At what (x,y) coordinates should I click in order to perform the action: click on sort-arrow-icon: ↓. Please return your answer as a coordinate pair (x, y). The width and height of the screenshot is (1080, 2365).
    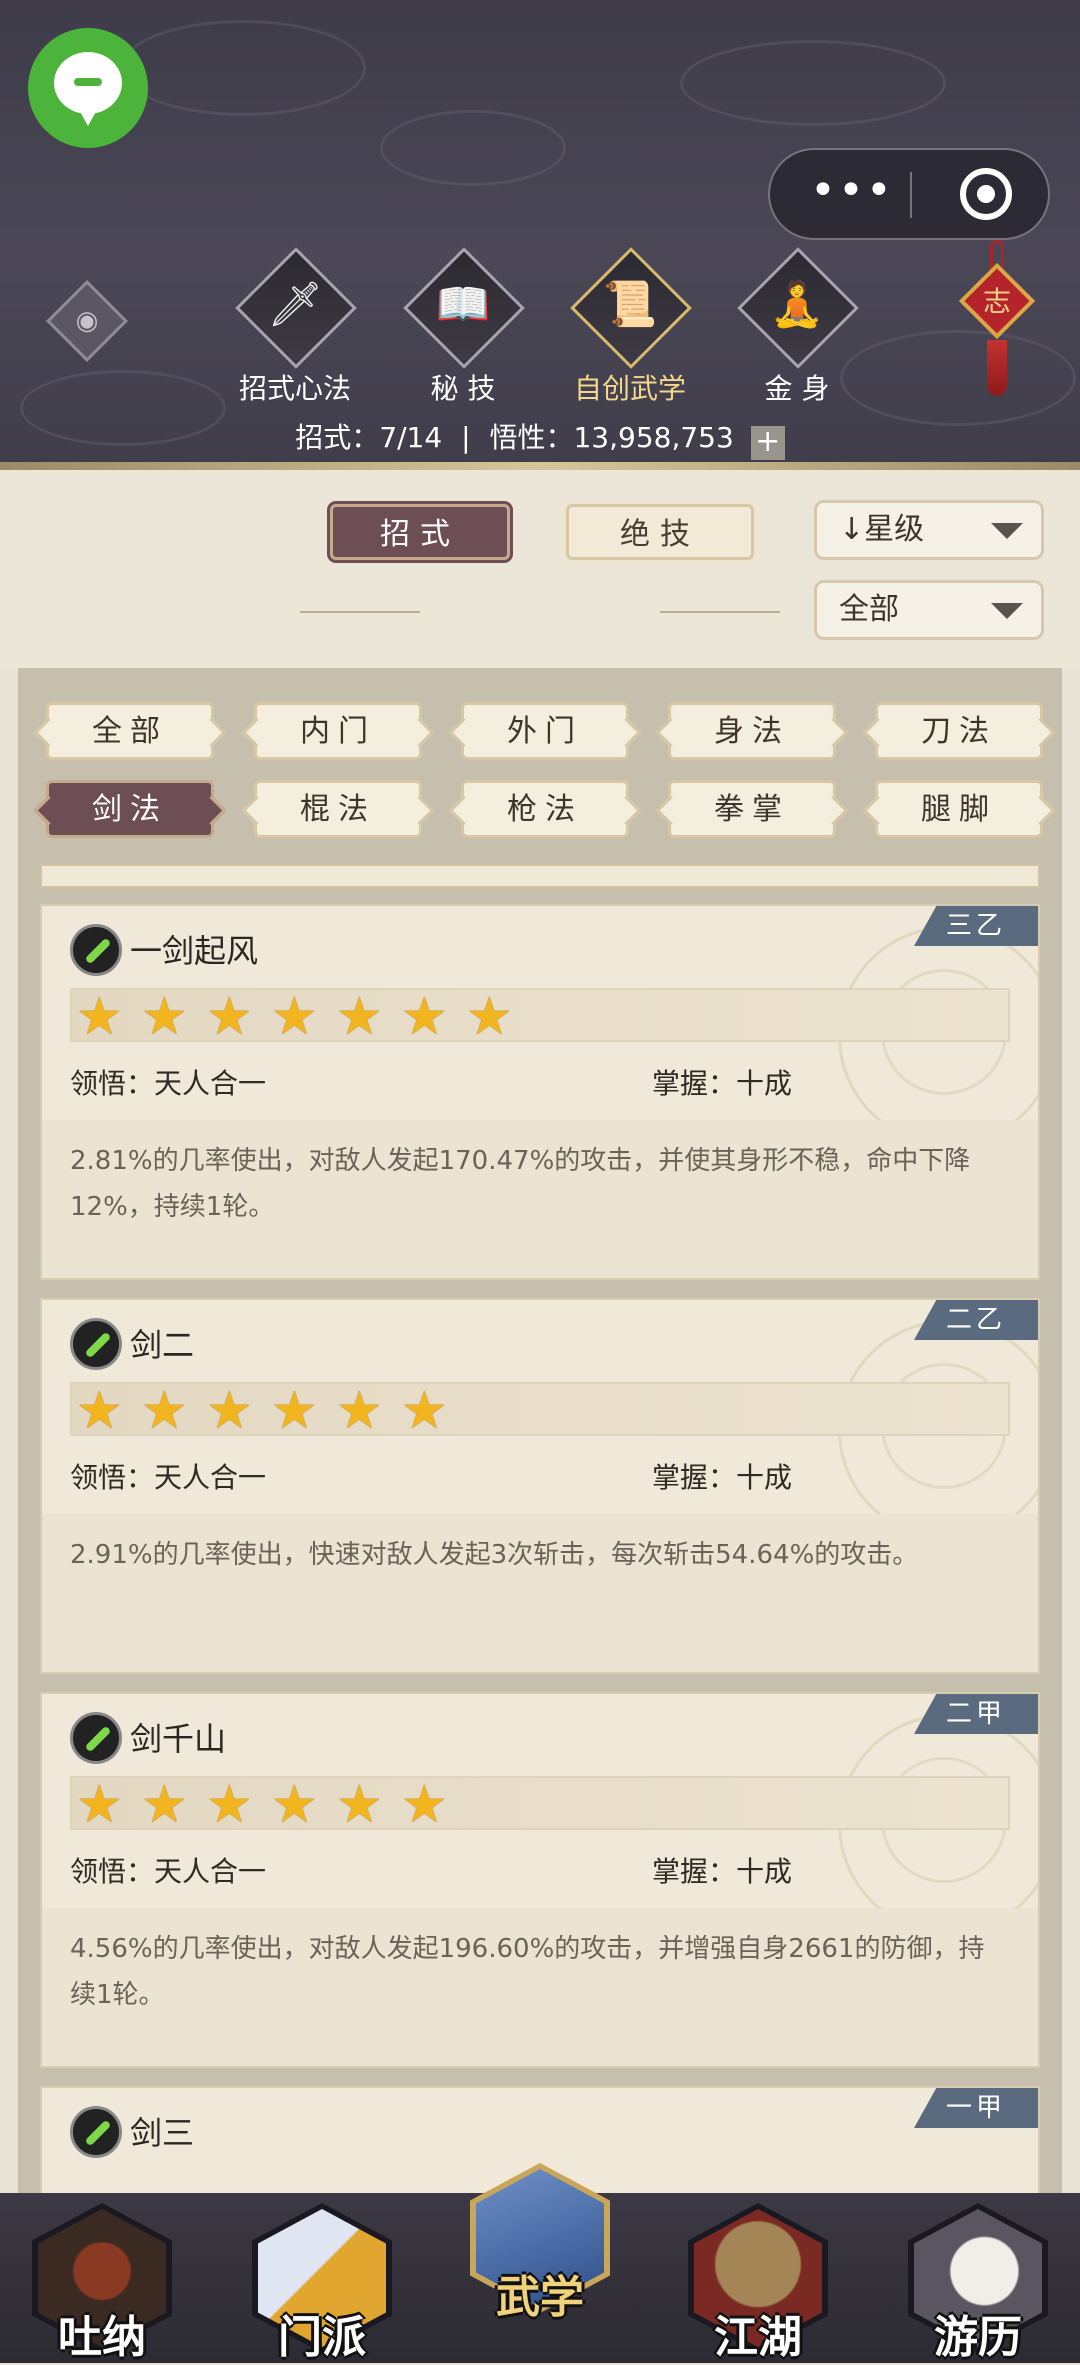
    Looking at the image, I should click on (852, 529).